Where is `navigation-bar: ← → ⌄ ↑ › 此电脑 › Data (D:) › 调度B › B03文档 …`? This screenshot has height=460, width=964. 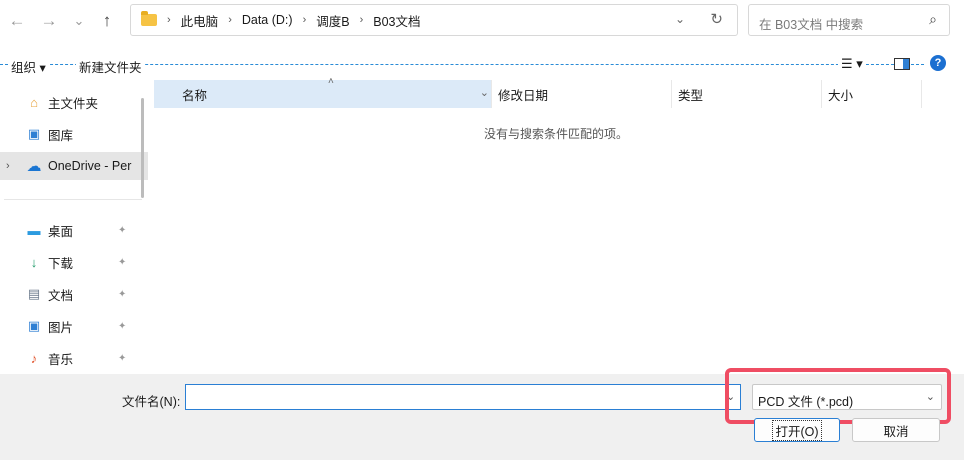
navigation-bar: ← → ⌄ ↑ › 此电脑 › Data (D:) › 调度B › B03文档 … is located at coordinates (482, 22).